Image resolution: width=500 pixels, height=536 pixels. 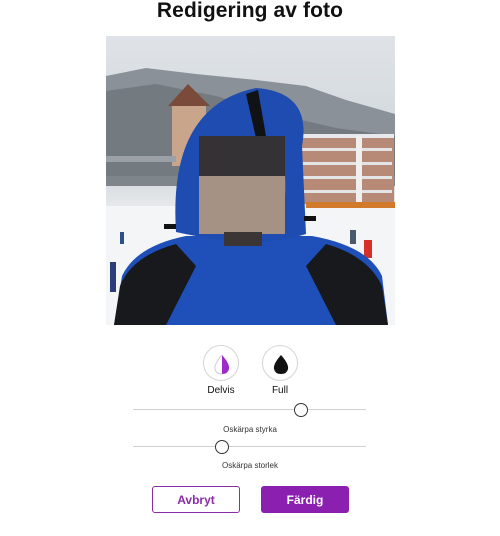 I want to click on blur-mode-full-button, so click(x=280, y=363).